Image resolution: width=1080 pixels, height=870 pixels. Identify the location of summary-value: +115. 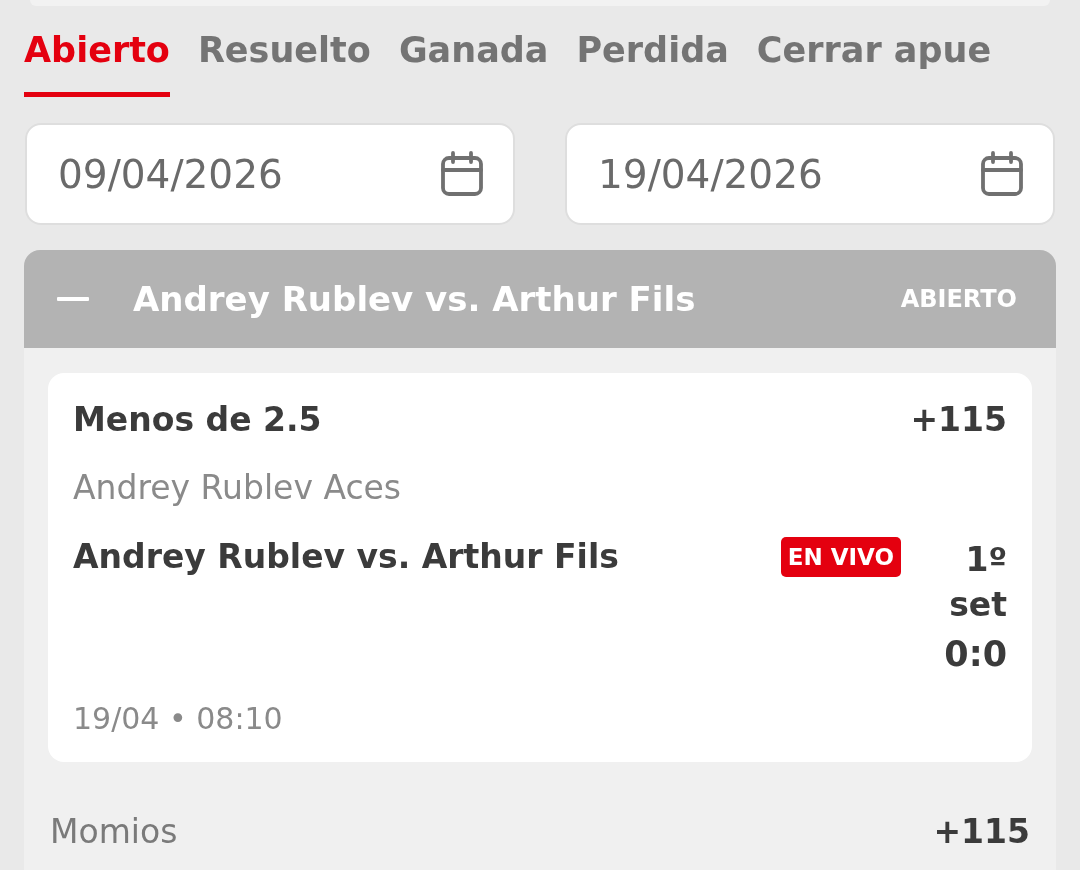
(981, 832).